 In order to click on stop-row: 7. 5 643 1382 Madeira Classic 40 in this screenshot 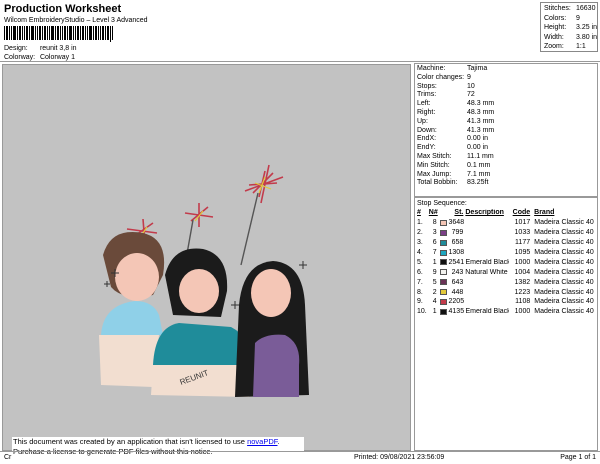, I will do `click(507, 282)`.